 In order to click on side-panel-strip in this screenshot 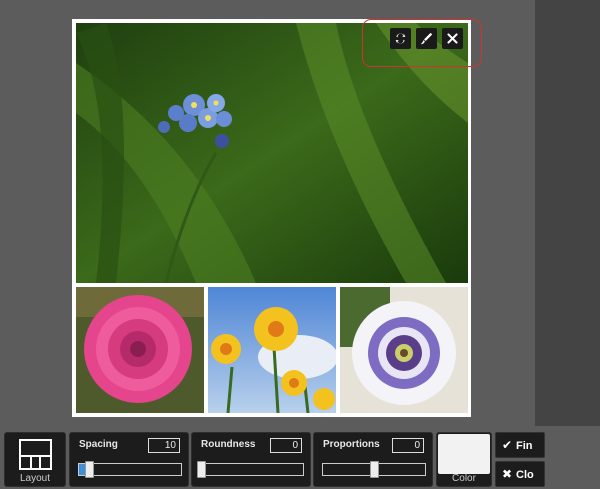, I will do `click(567, 244)`.